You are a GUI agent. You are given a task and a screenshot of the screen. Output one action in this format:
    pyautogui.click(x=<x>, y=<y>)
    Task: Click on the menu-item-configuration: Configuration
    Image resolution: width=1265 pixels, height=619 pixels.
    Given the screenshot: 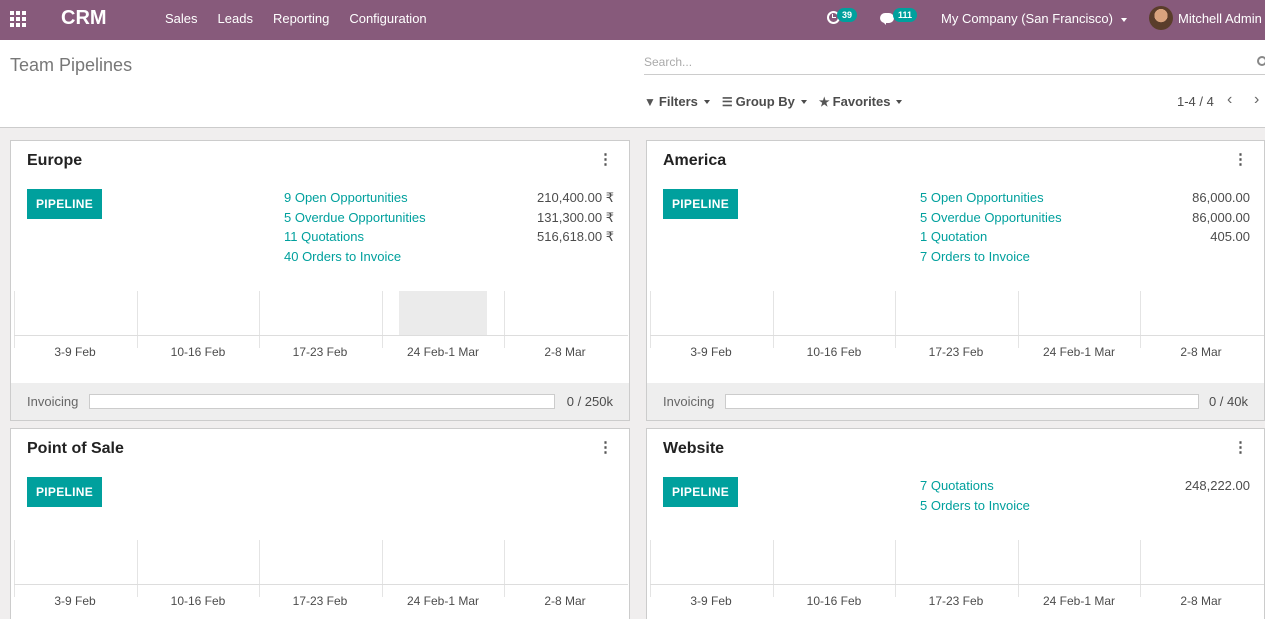 What is the action you would take?
    pyautogui.click(x=387, y=18)
    